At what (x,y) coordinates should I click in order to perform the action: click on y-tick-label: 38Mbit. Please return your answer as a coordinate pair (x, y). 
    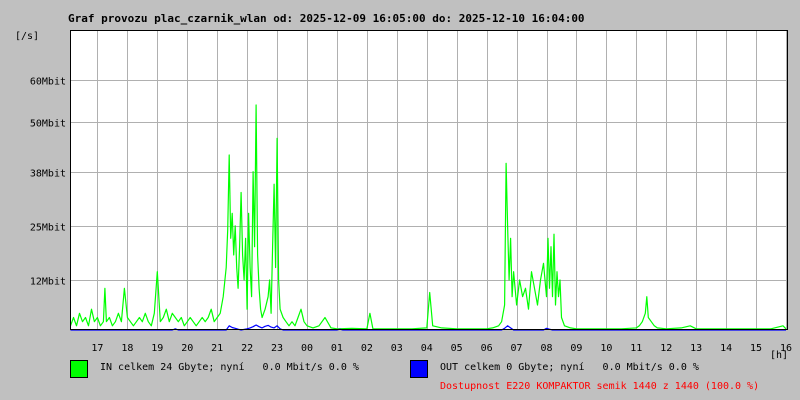
    Looking at the image, I should click on (48, 174).